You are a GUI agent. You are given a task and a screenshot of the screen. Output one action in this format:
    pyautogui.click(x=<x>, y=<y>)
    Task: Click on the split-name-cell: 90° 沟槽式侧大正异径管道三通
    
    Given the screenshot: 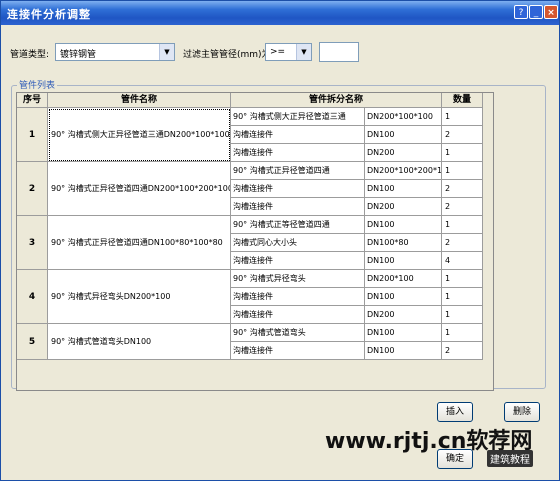 What is the action you would take?
    pyautogui.click(x=298, y=117)
    